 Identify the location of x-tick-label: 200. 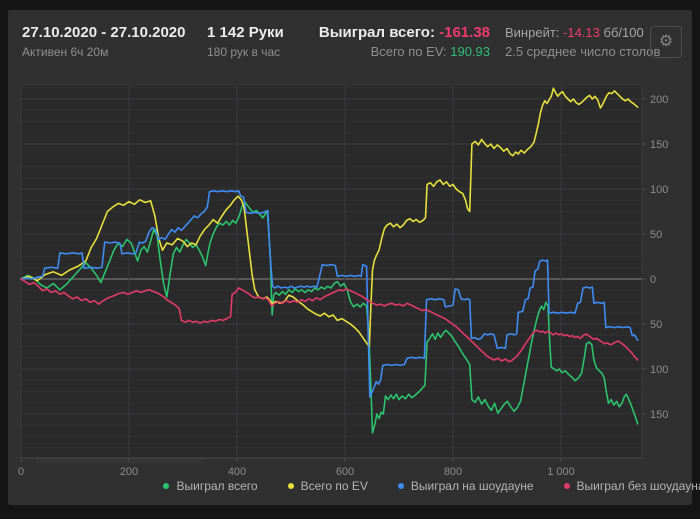
(129, 472).